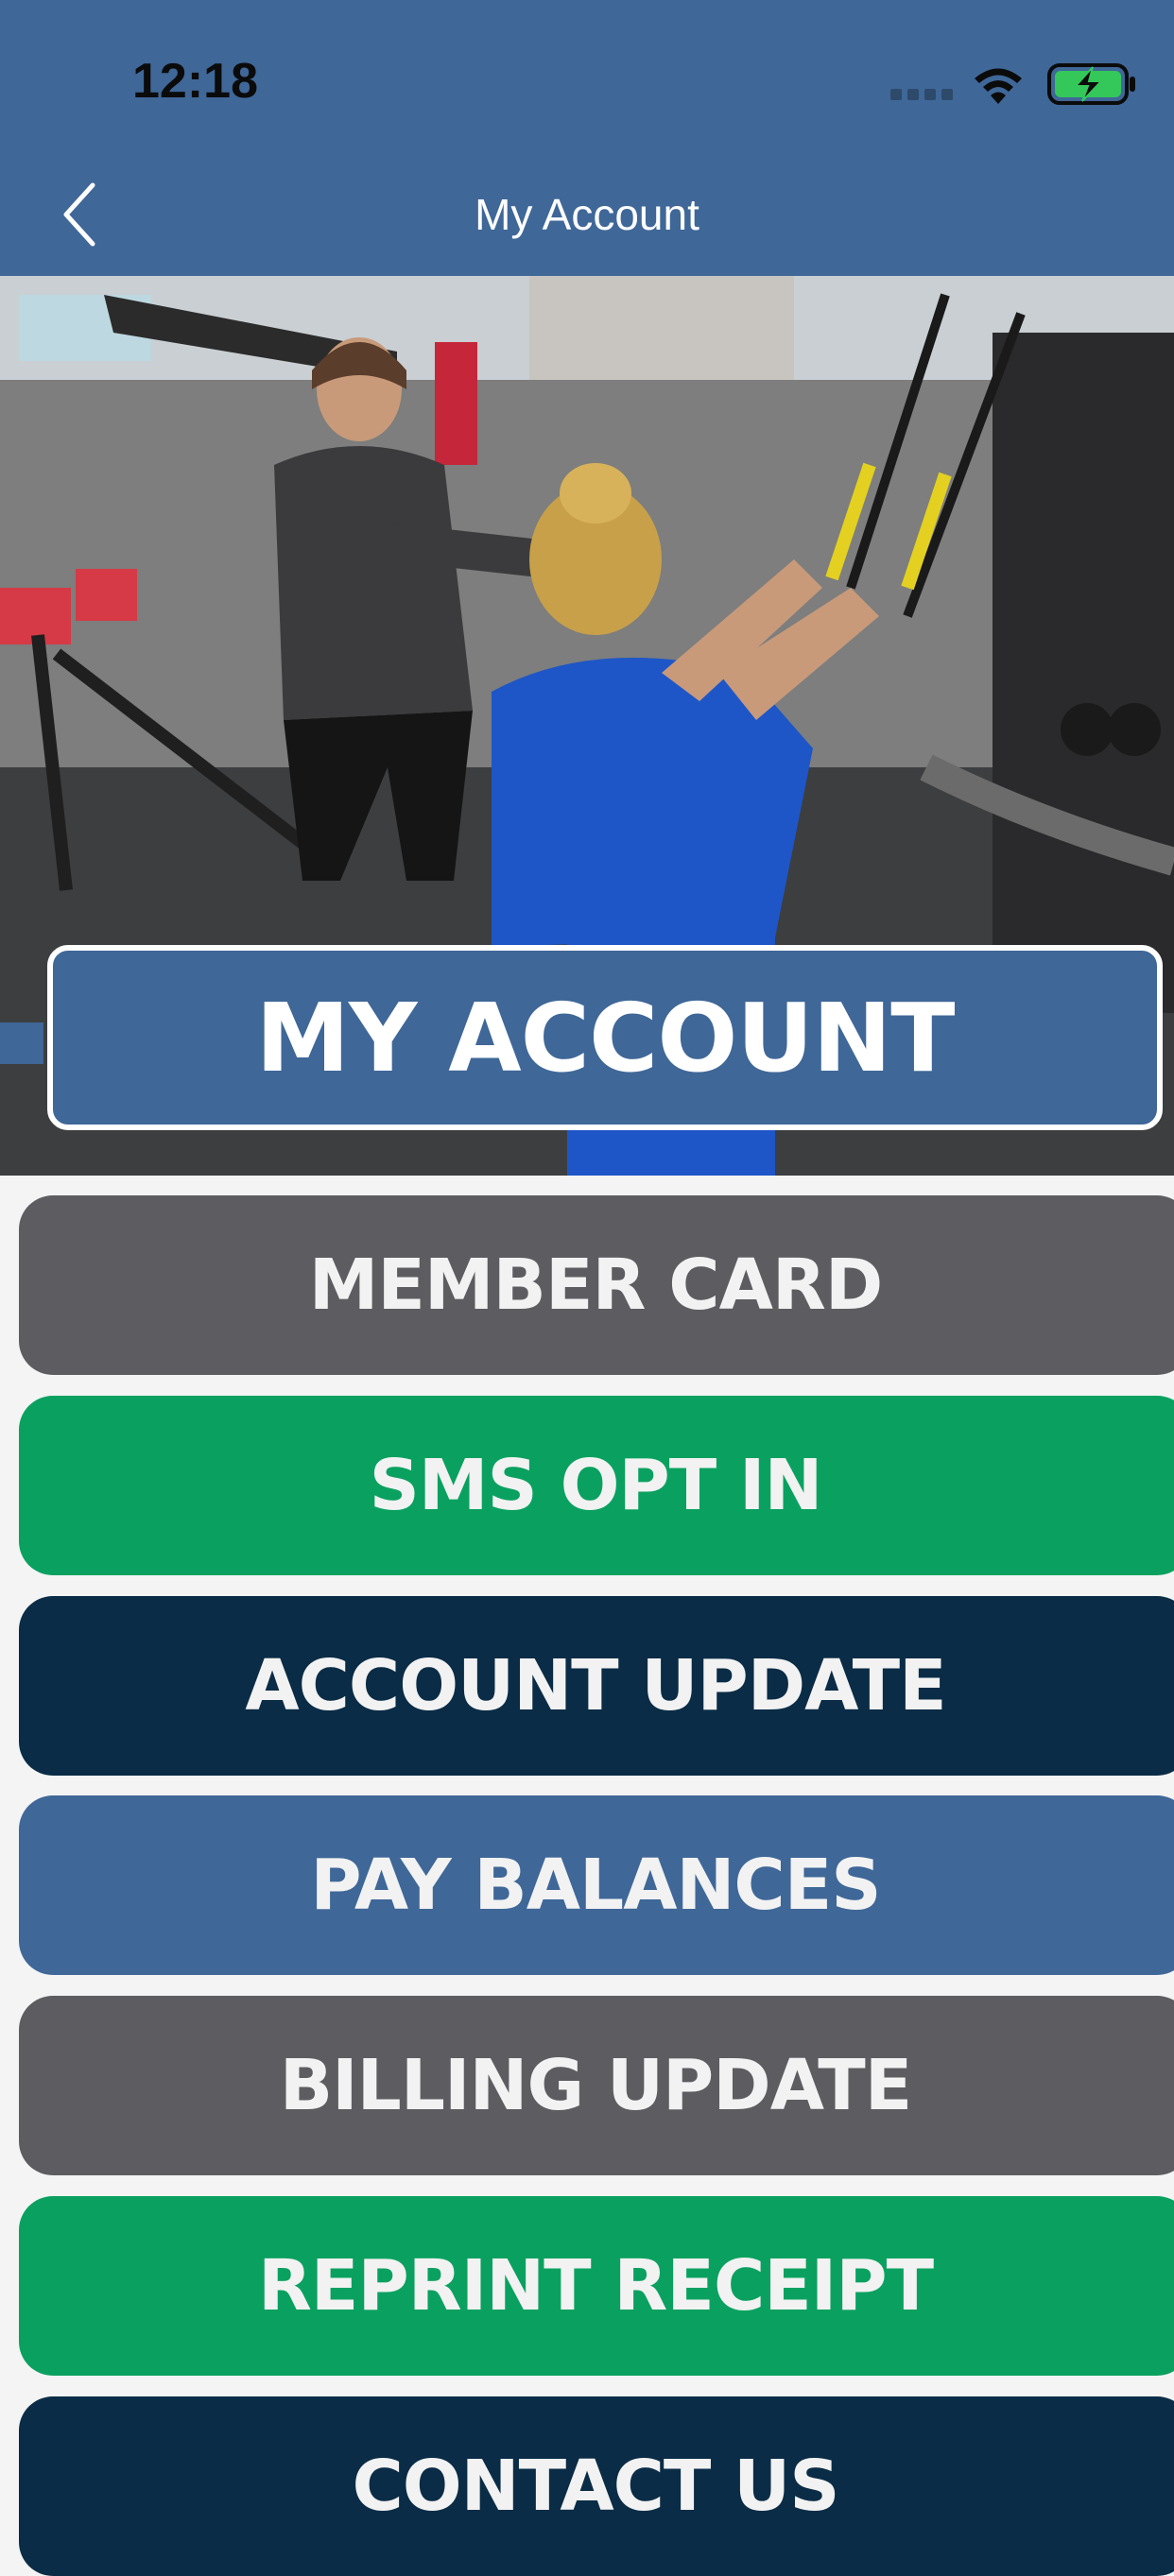  Describe the element at coordinates (1091, 84) in the screenshot. I see `battery-charging-icon` at that location.